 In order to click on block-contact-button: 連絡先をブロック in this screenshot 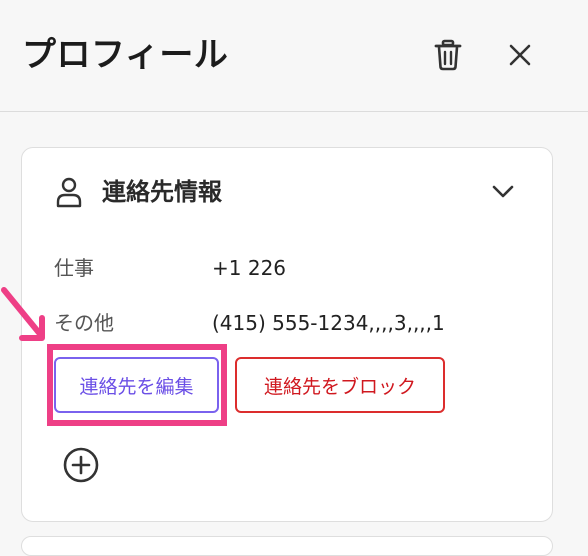, I will do `click(340, 385)`.